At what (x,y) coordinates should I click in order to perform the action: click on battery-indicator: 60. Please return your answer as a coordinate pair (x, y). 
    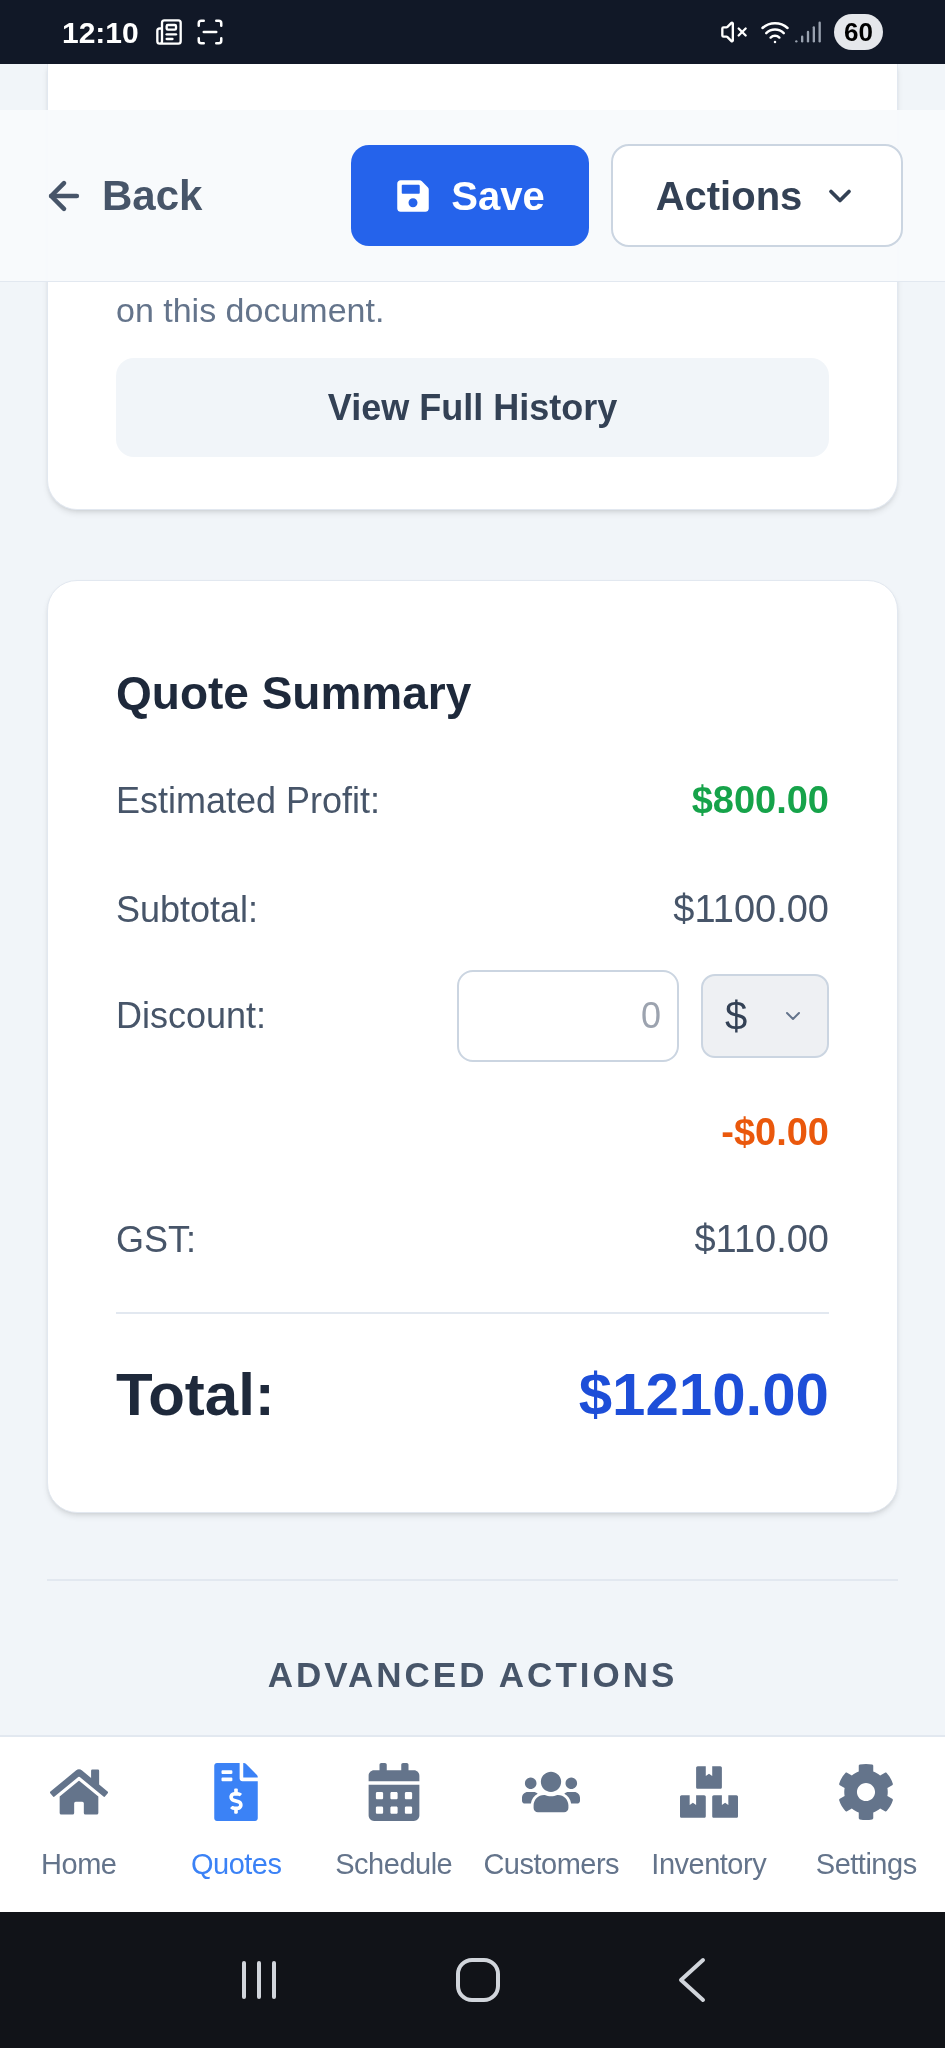
    Looking at the image, I should click on (858, 32).